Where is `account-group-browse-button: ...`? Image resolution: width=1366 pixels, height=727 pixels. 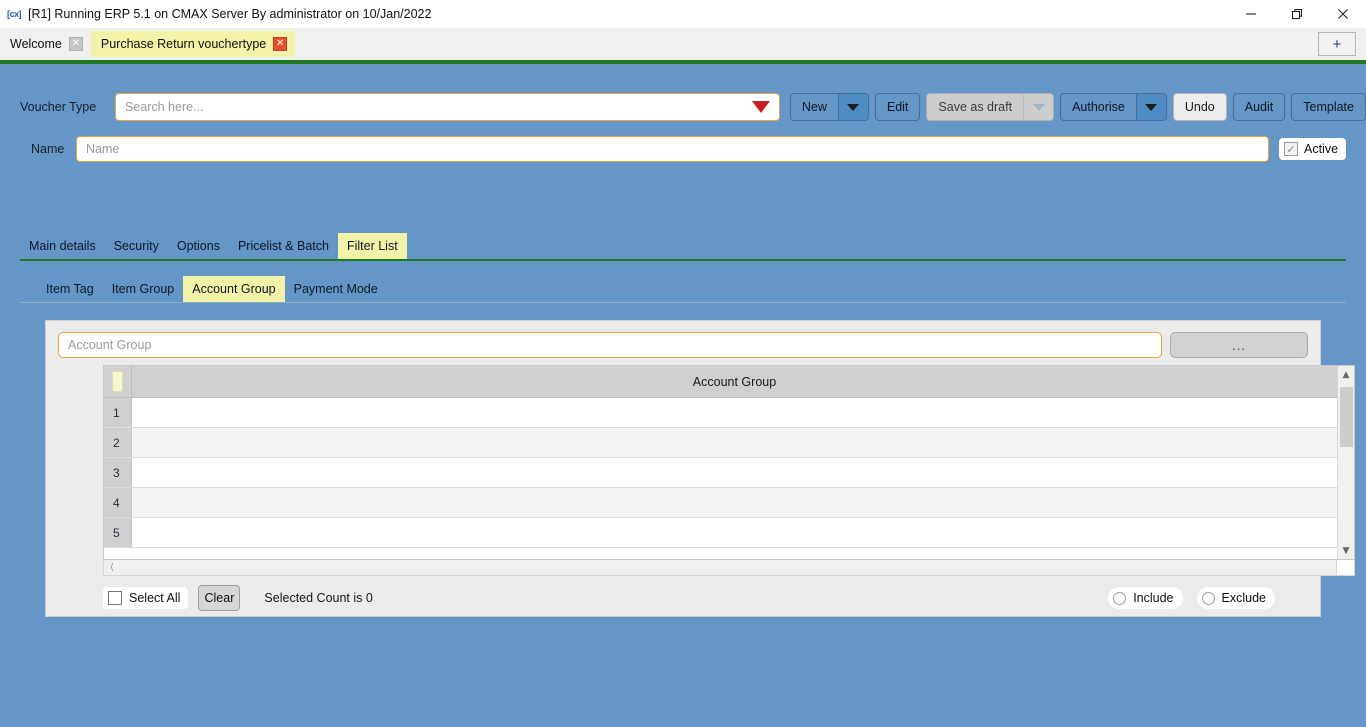
account-group-browse-button: ... is located at coordinates (1239, 345).